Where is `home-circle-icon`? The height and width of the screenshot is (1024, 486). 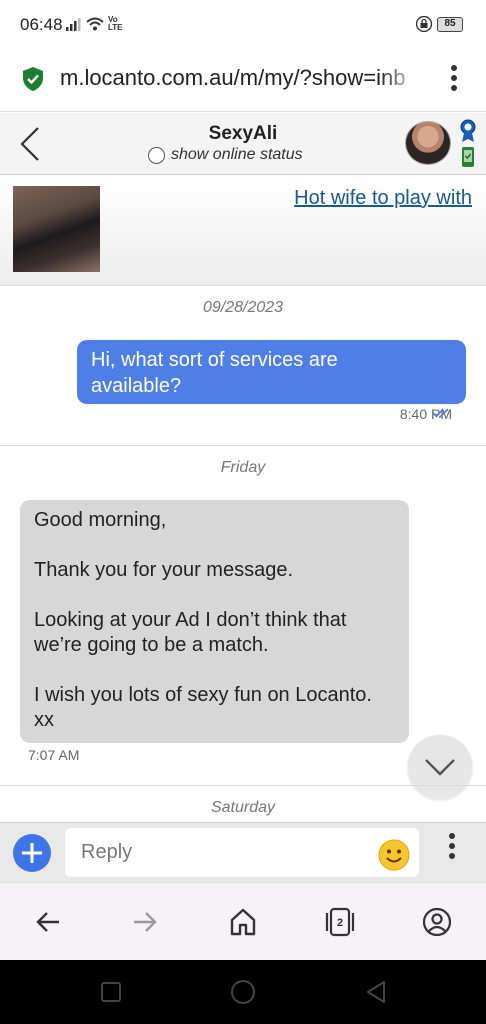 home-circle-icon is located at coordinates (243, 992).